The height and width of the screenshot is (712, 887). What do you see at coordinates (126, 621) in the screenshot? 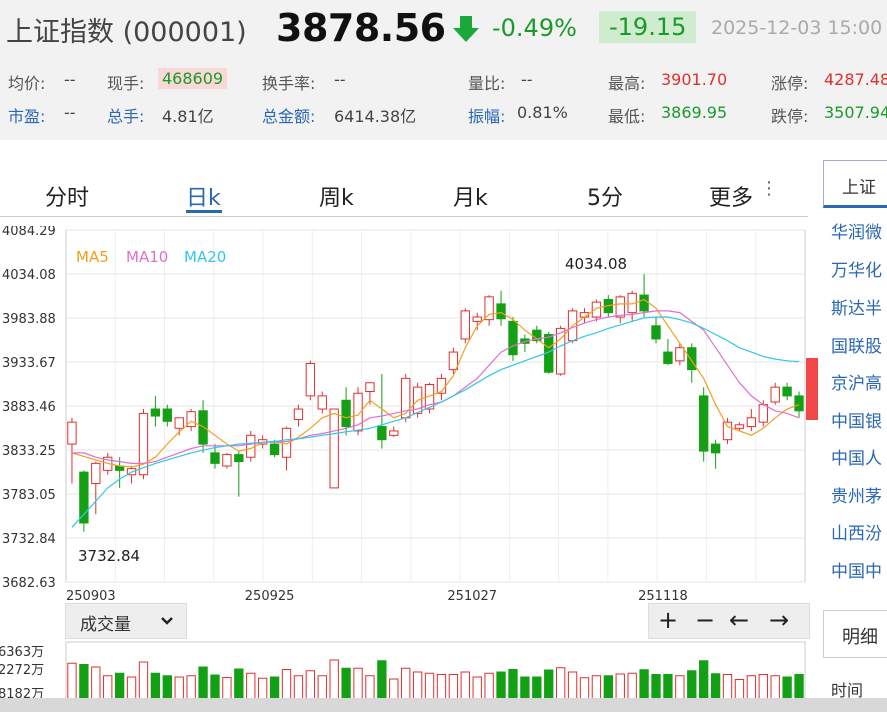
I see `indicator-select: 成交量` at bounding box center [126, 621].